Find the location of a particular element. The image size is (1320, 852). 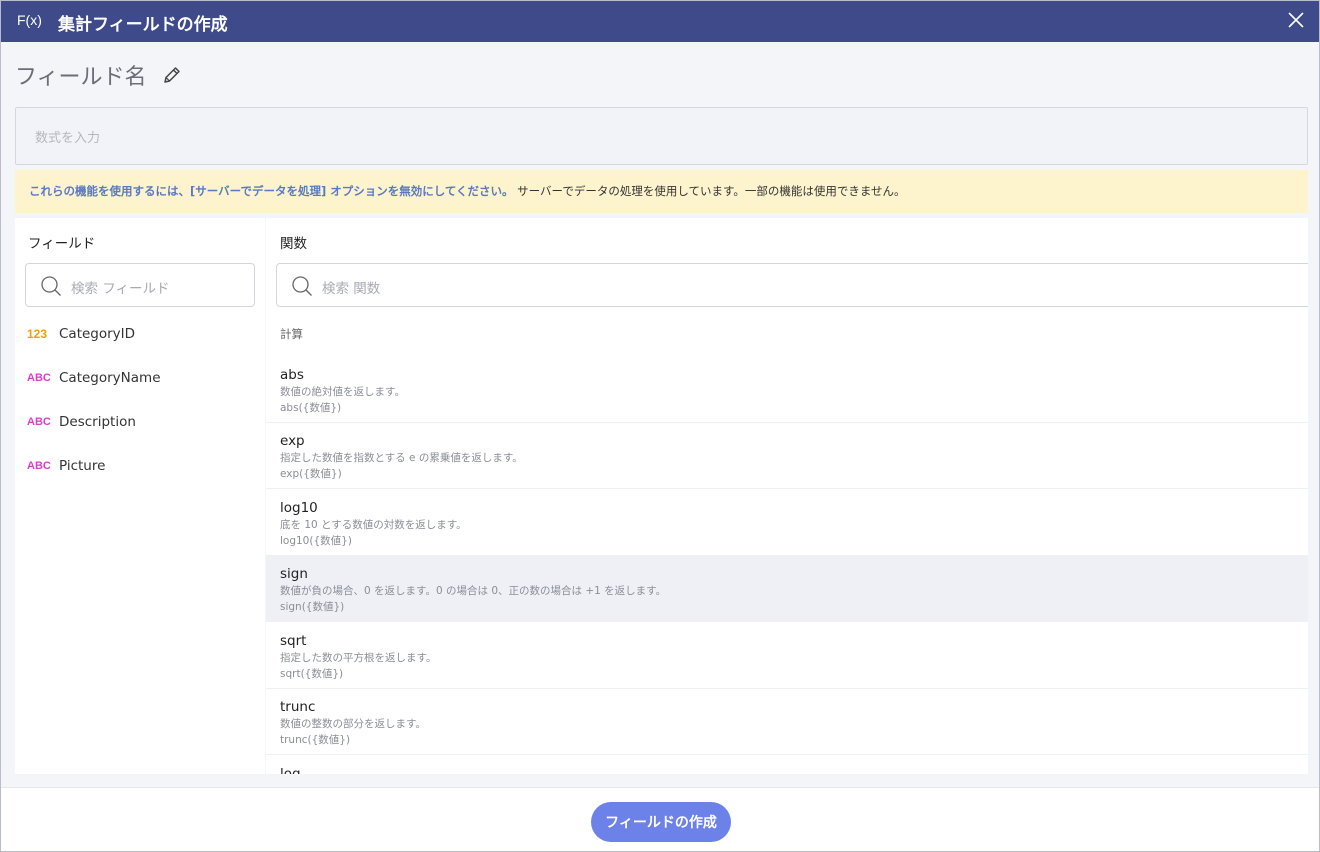

field-item-picture: ABC Picture is located at coordinates (66, 466).